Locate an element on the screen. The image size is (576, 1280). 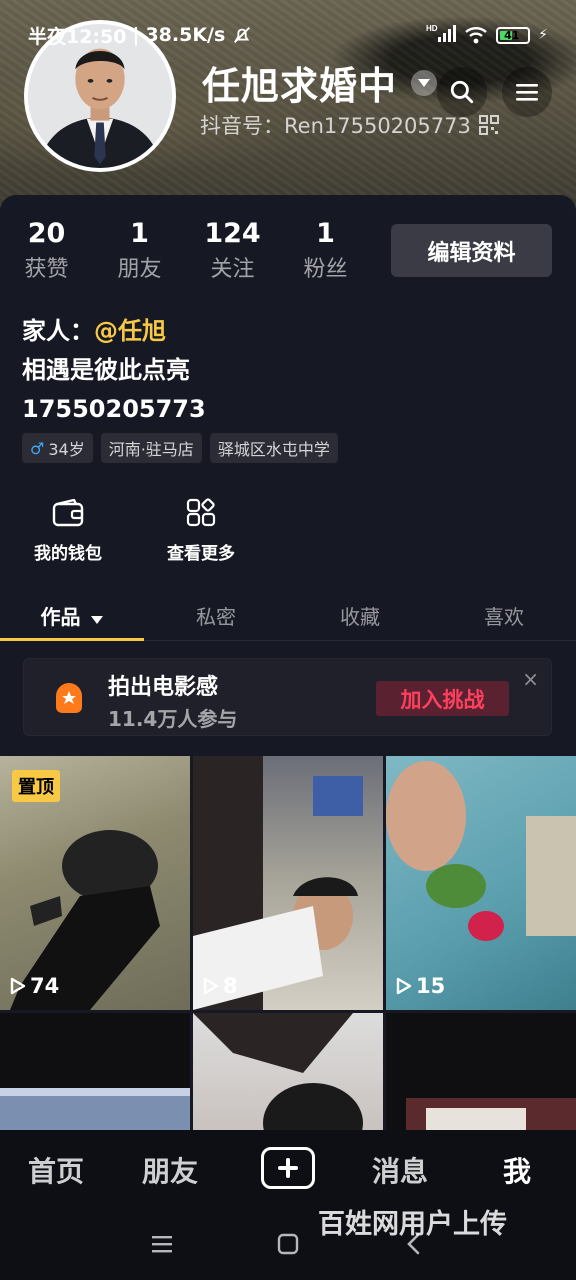
plus-icon is located at coordinates (288, 1168).